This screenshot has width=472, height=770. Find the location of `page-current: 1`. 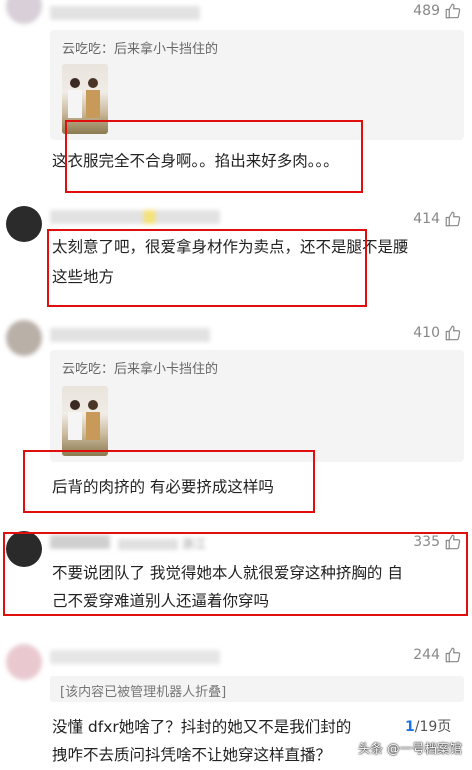

page-current: 1 is located at coordinates (410, 727).